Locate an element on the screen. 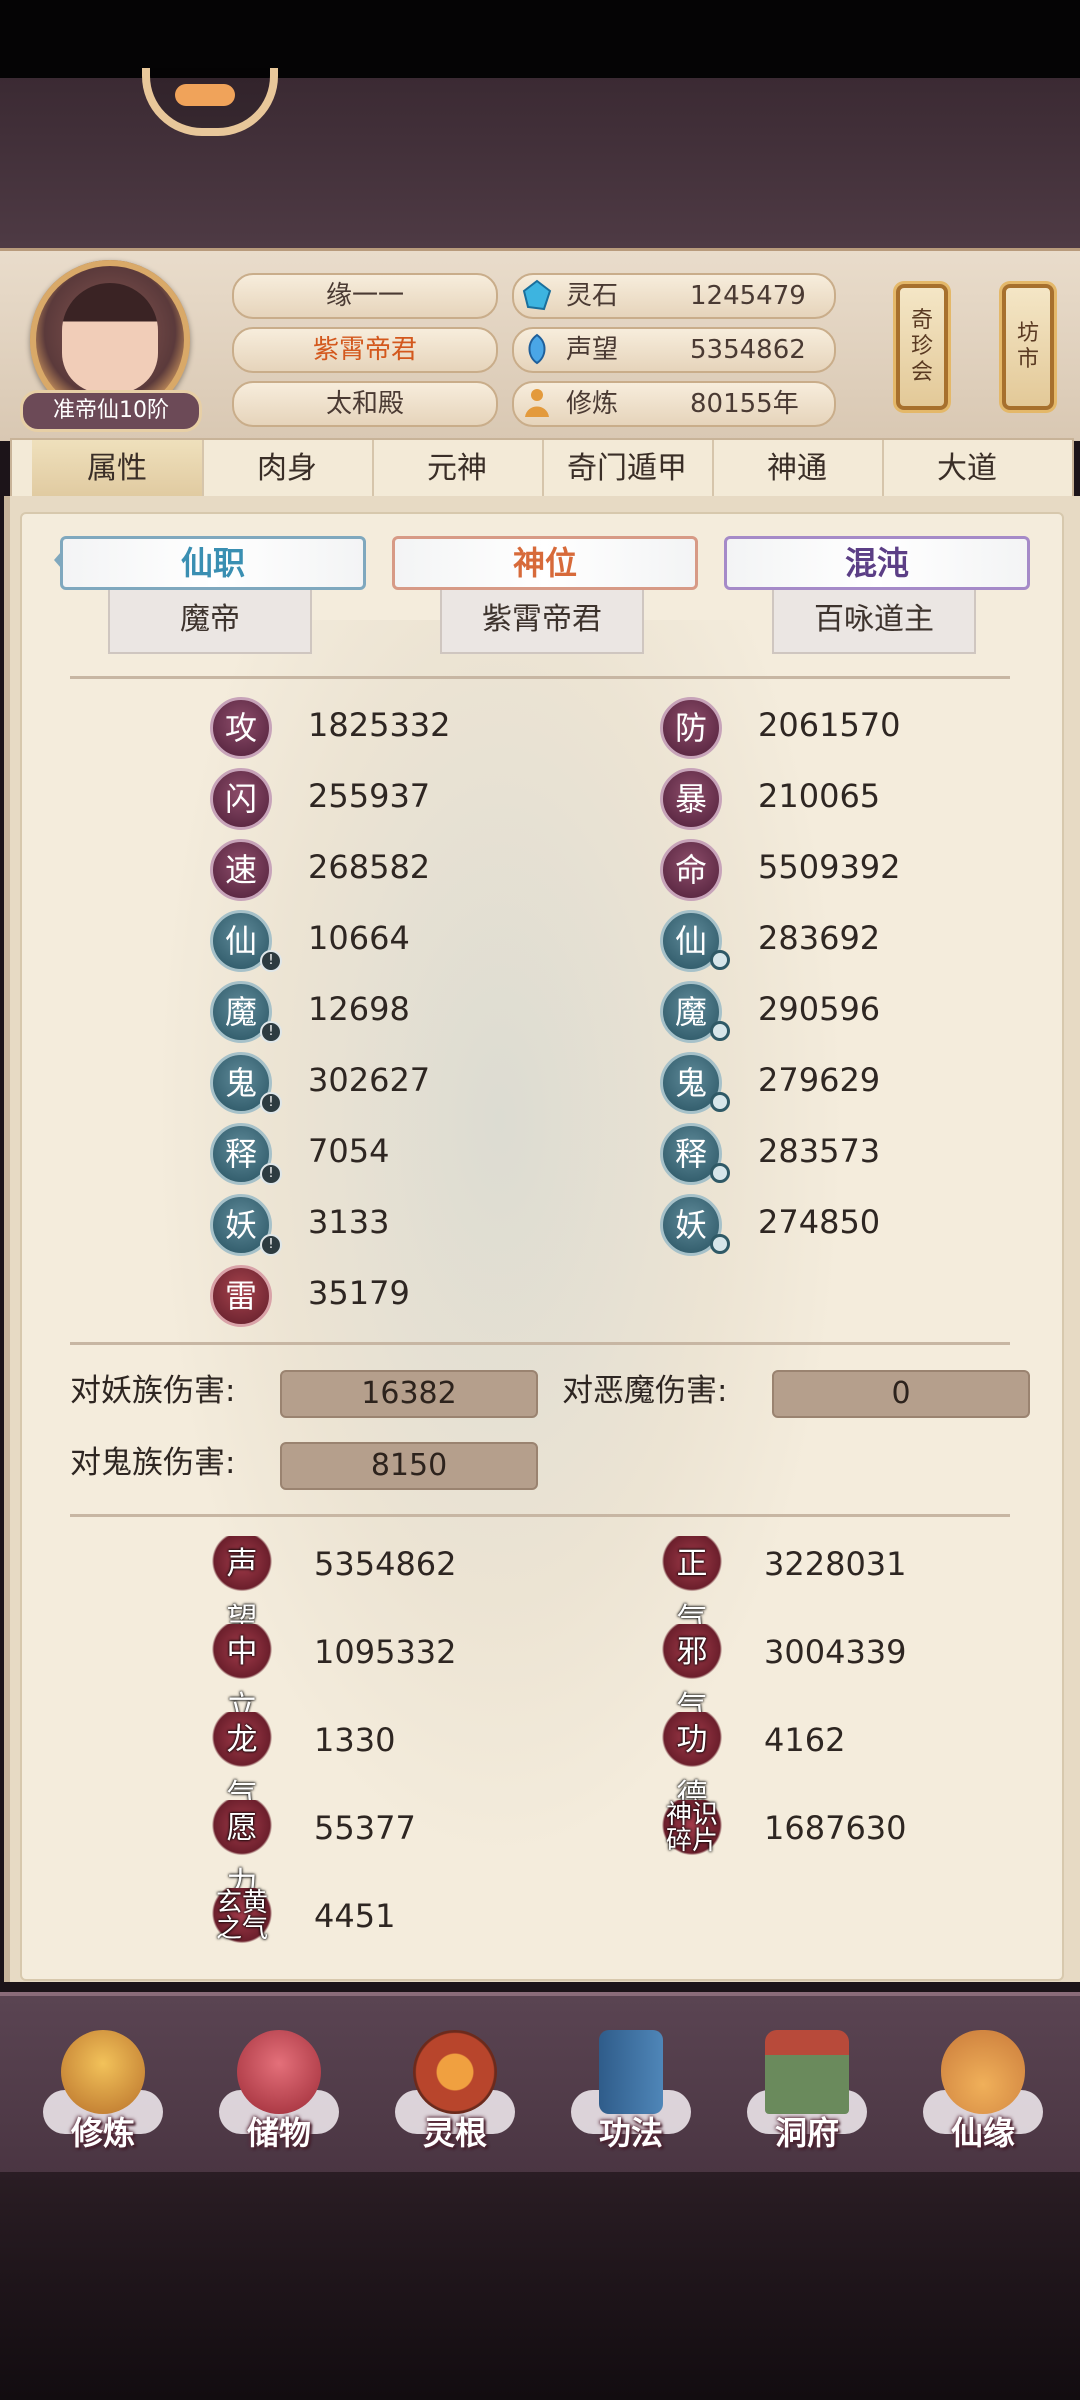  soul-shard-value: 1687630 is located at coordinates (835, 1828).